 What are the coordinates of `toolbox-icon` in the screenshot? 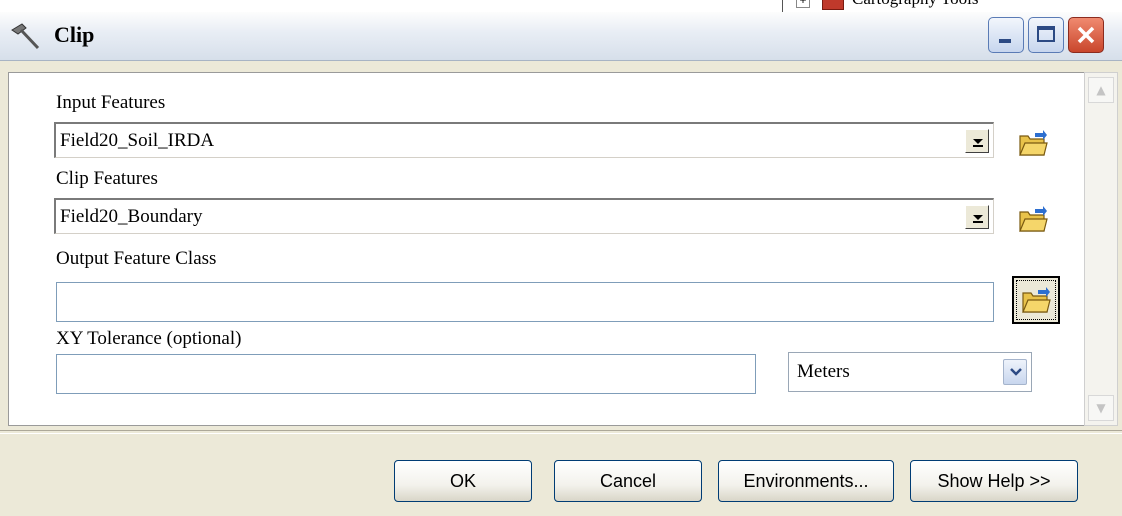 It's located at (833, 5).